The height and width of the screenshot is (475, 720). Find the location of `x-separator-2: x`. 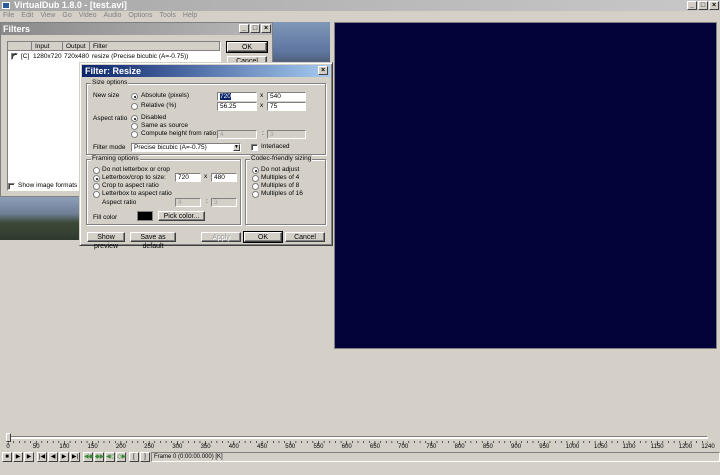

x-separator-2: x is located at coordinates (262, 105).